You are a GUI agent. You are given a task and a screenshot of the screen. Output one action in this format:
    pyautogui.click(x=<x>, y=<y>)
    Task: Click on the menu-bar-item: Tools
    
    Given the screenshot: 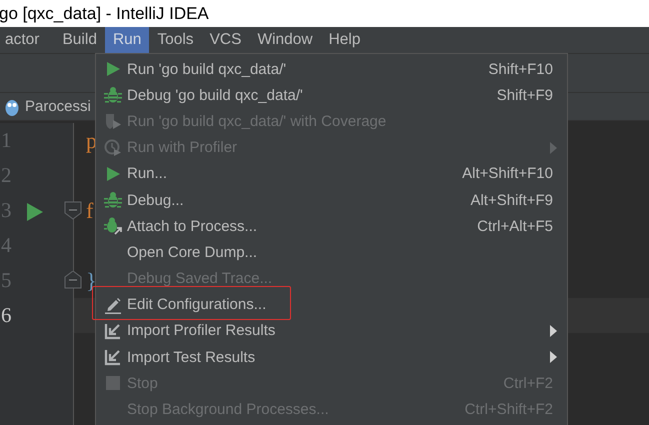 What is the action you would take?
    pyautogui.click(x=175, y=40)
    